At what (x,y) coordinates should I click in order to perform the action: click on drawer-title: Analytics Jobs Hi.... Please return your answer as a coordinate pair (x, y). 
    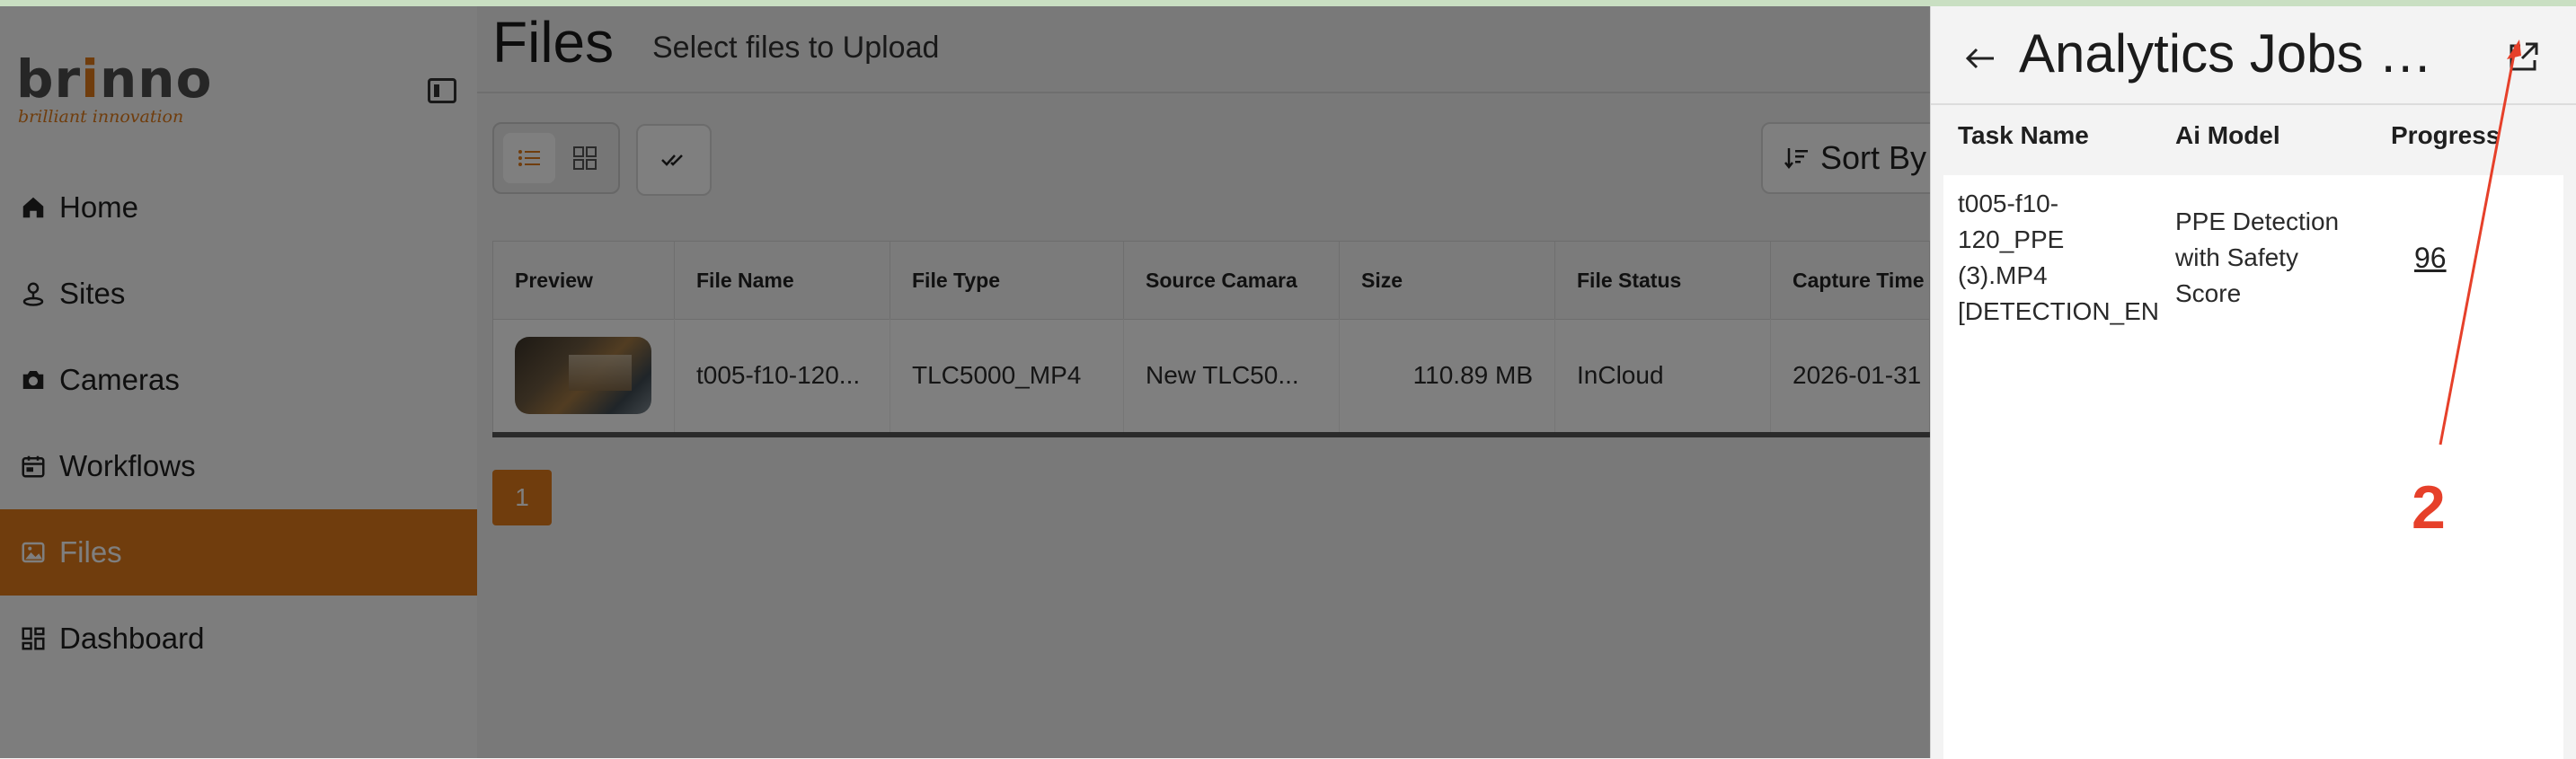
    Looking at the image, I should click on (2243, 53).